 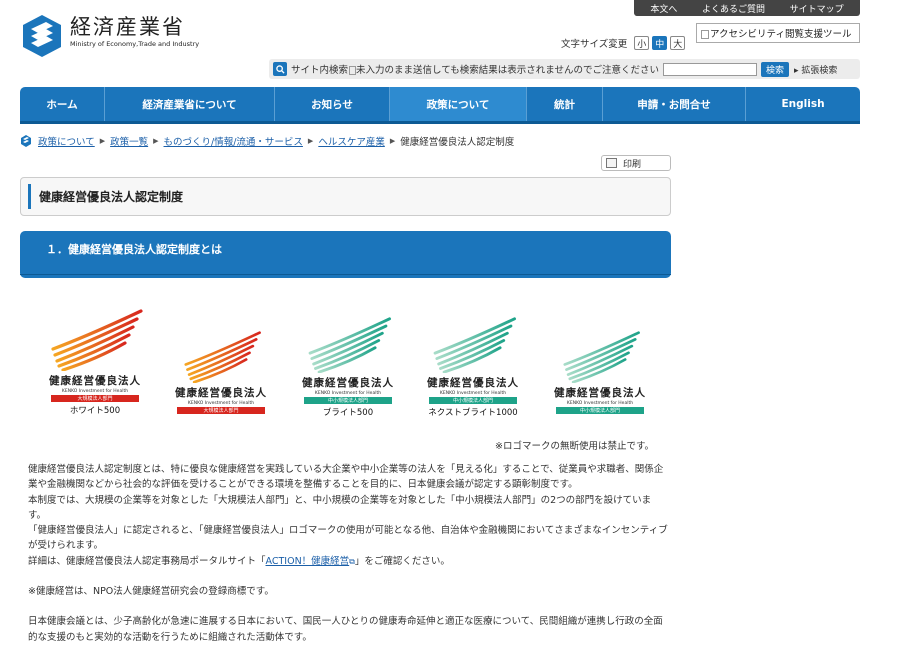 I want to click on nav-news: お知らせ, so click(x=332, y=104).